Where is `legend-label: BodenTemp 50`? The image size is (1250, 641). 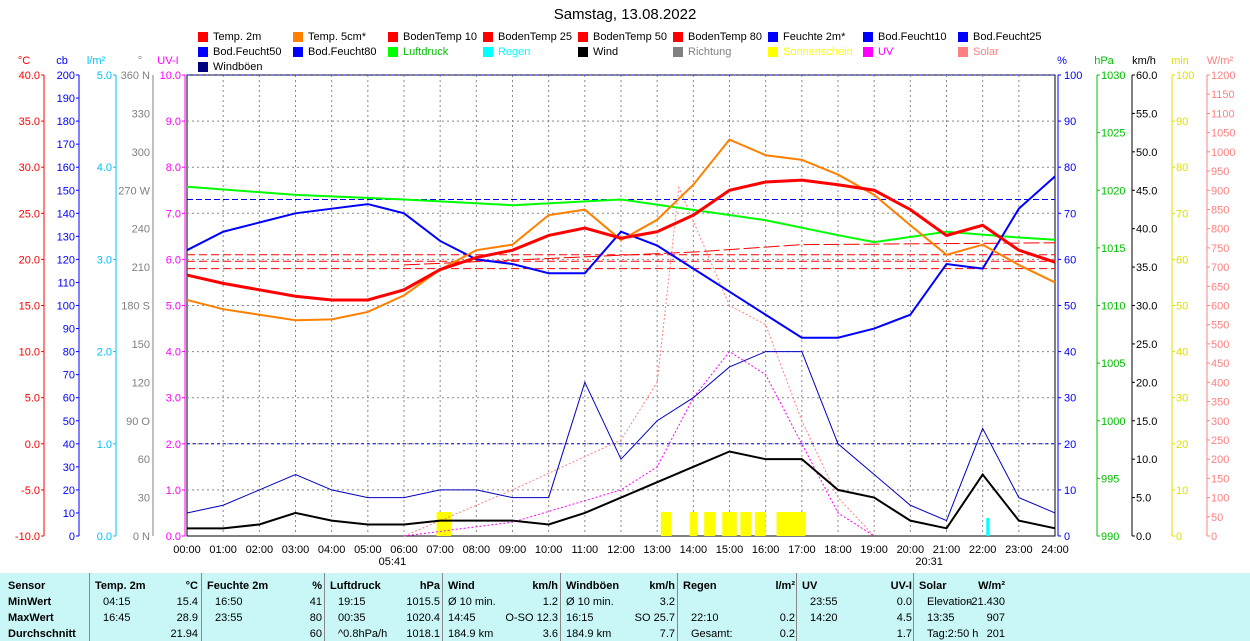 legend-label: BodenTemp 50 is located at coordinates (630, 37).